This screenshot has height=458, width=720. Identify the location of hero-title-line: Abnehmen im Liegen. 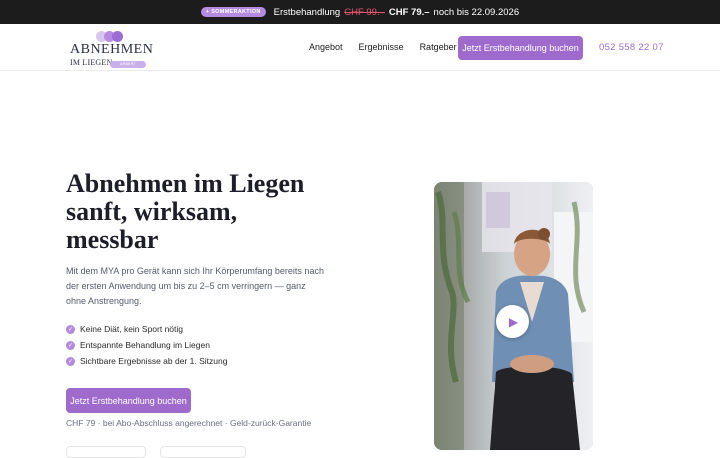
(185, 183).